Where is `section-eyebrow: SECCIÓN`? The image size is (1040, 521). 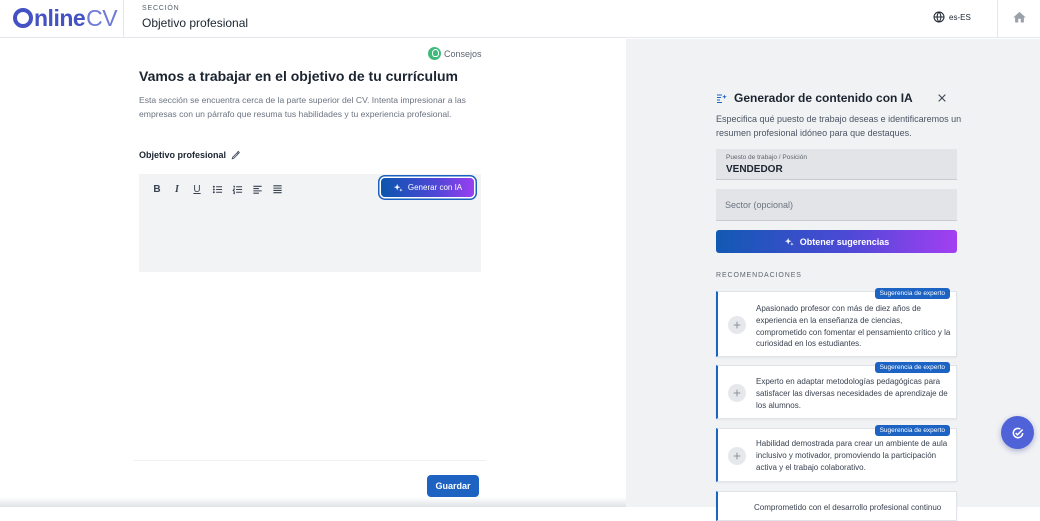
section-eyebrow: SECCIÓN is located at coordinates (161, 8).